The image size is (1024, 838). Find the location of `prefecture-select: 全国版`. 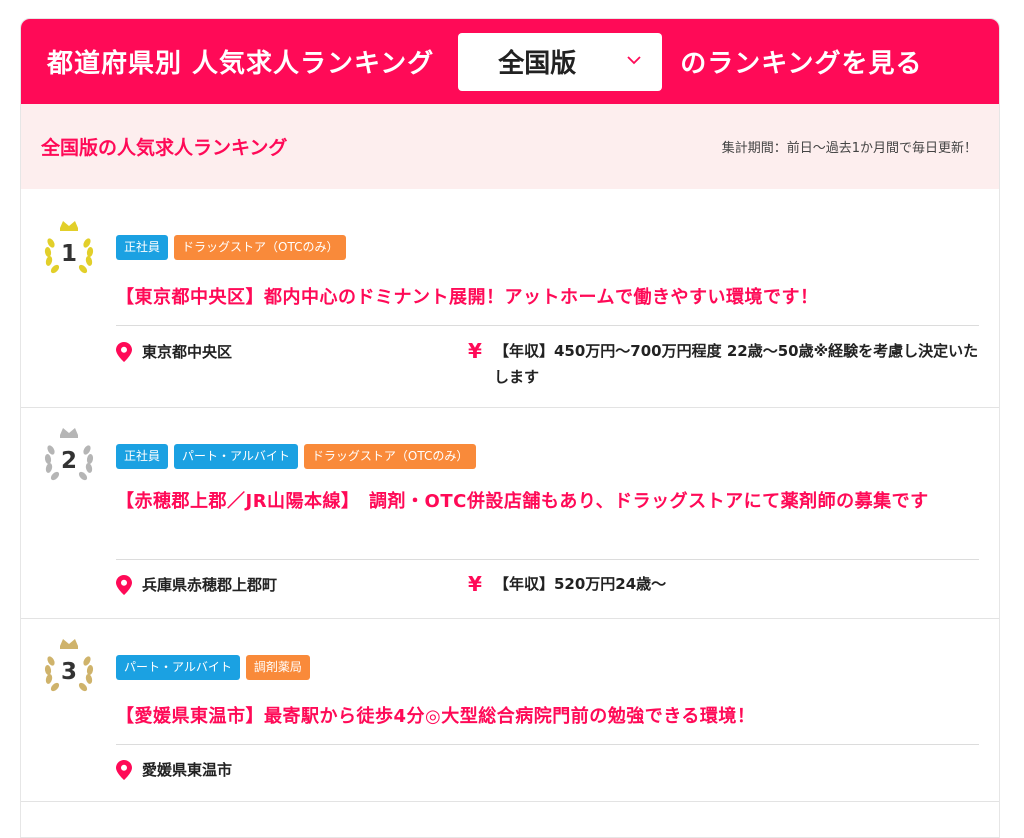

prefecture-select: 全国版 is located at coordinates (560, 61).